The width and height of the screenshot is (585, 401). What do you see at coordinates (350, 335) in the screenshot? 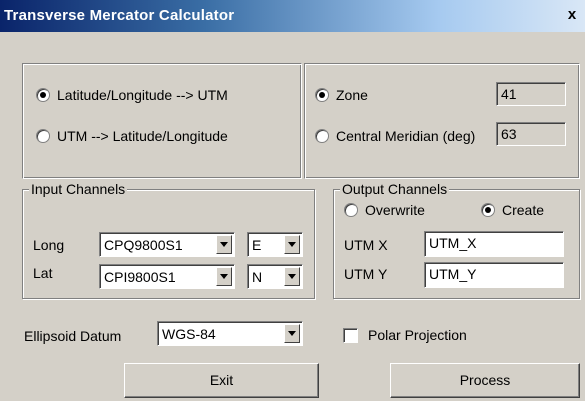
I see `checkbox-indicator` at bounding box center [350, 335].